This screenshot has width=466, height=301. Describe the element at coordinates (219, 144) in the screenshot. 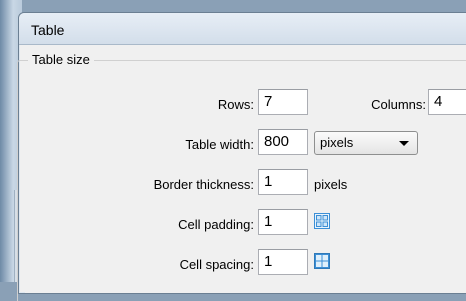

I see `table-width-label: Table width:` at that location.